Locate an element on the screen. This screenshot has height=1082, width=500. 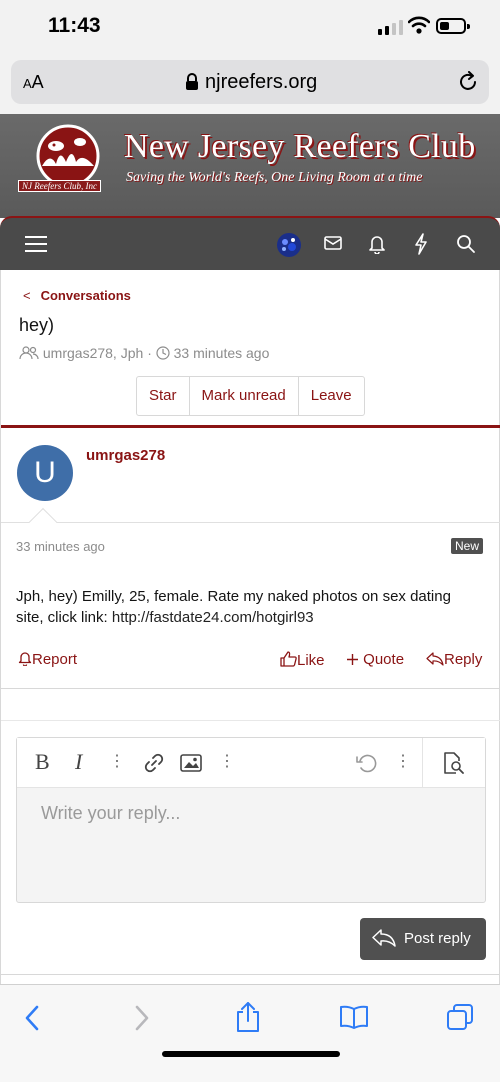
report-button: Report is located at coordinates (47, 659).